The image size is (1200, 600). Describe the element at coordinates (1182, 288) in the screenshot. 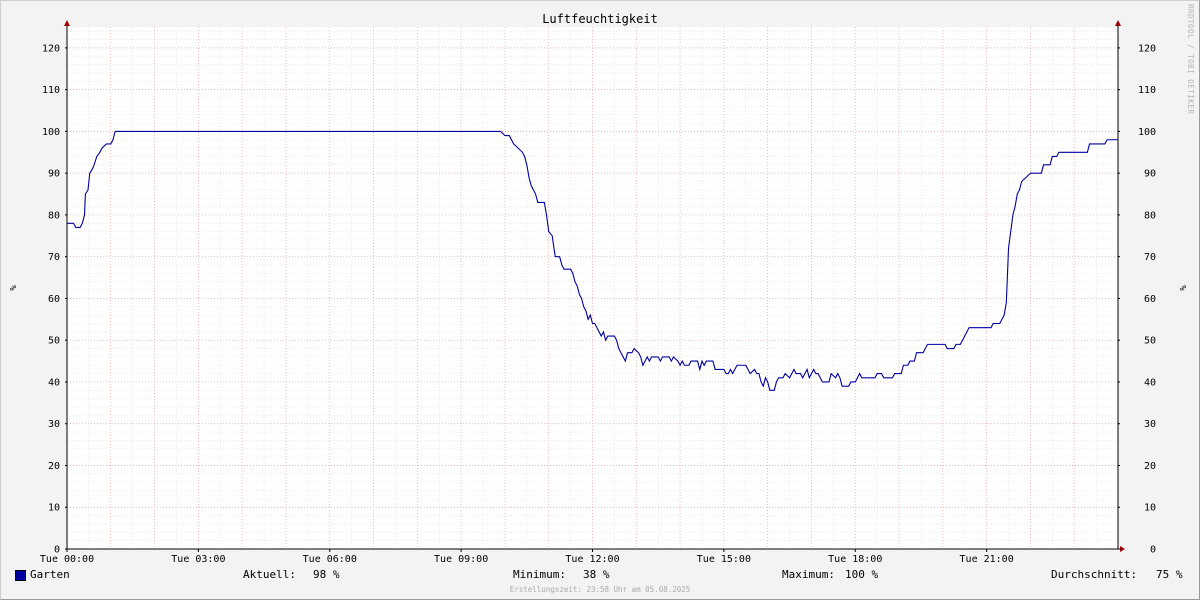

I see `y-axis-label-right: %` at that location.